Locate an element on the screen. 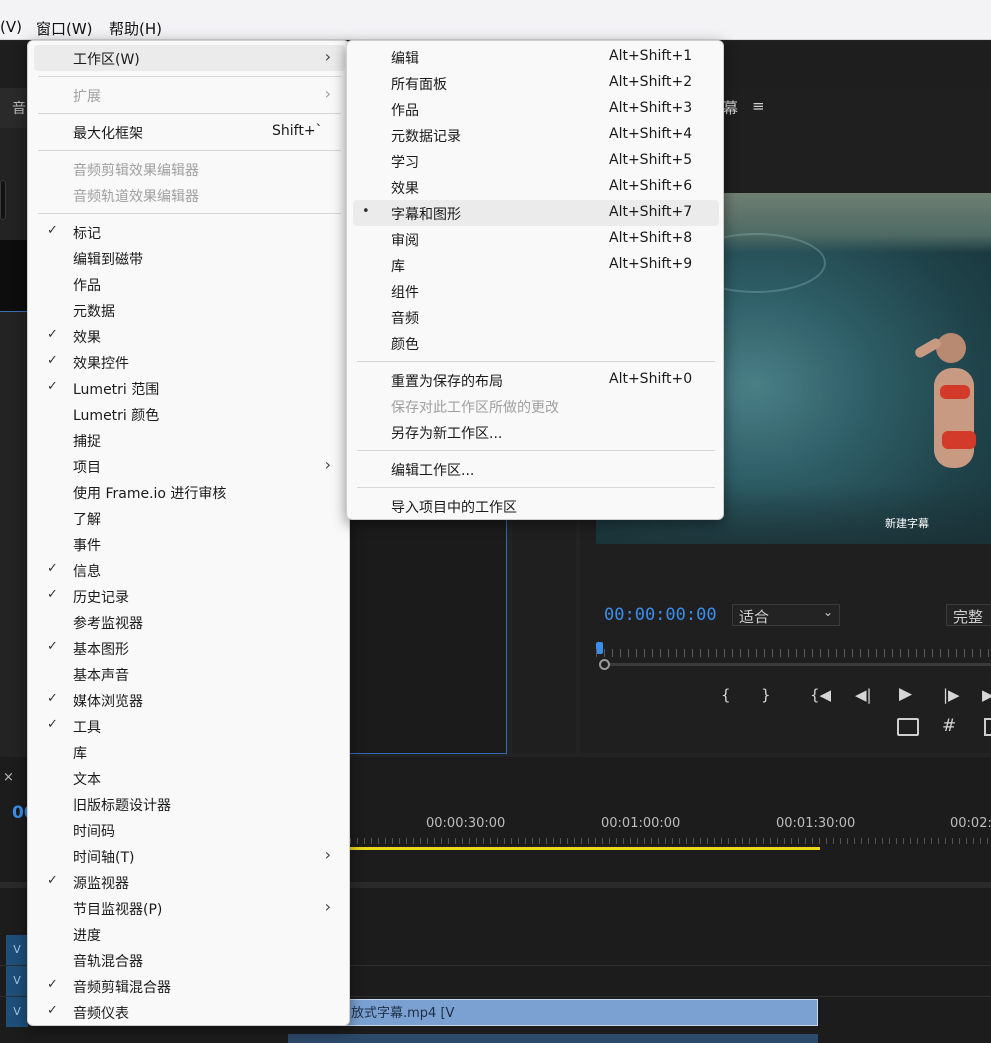 The height and width of the screenshot is (1043, 991). window-menu-item: 时间码 is located at coordinates (189, 830).